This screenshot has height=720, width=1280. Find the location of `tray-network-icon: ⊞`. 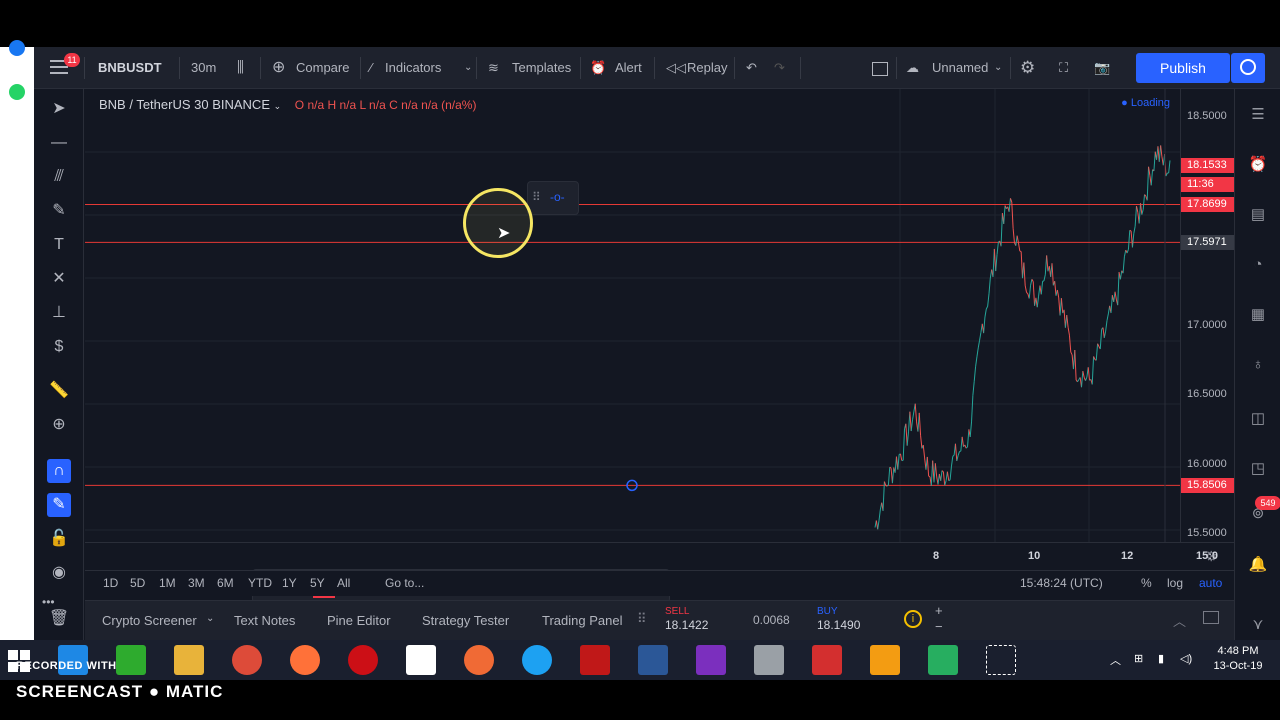

tray-network-icon: ⊞ is located at coordinates (1138, 658).